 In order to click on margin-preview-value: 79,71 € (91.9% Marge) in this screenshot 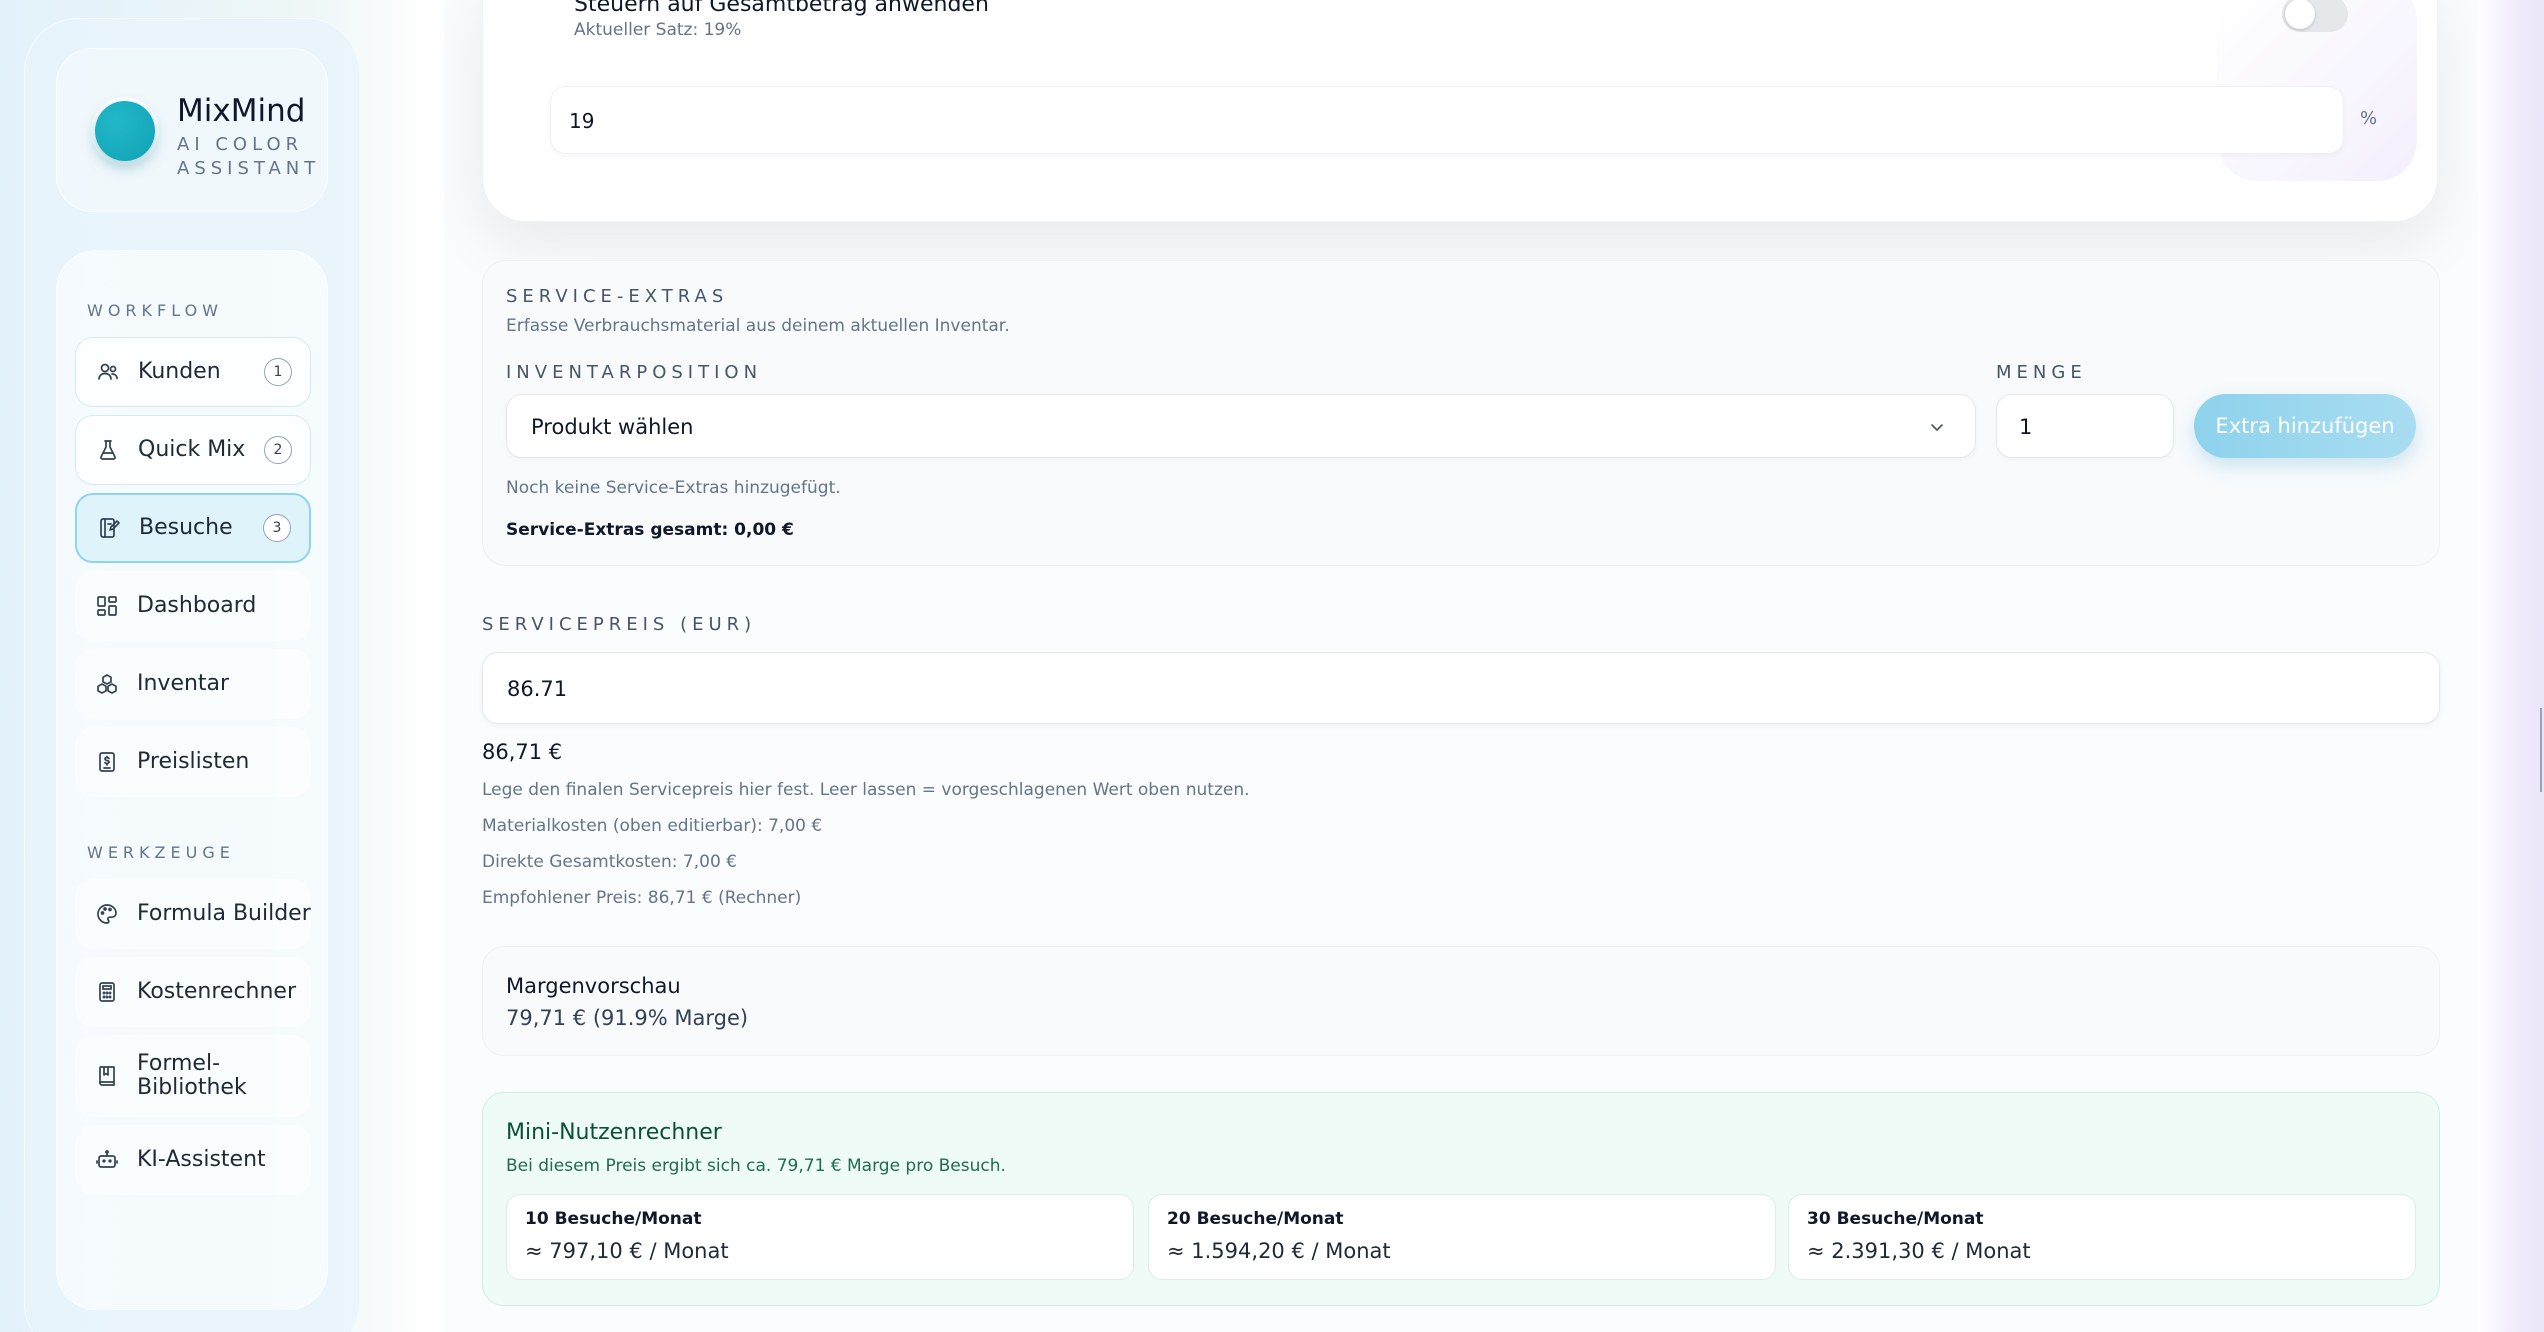, I will do `click(627, 1018)`.